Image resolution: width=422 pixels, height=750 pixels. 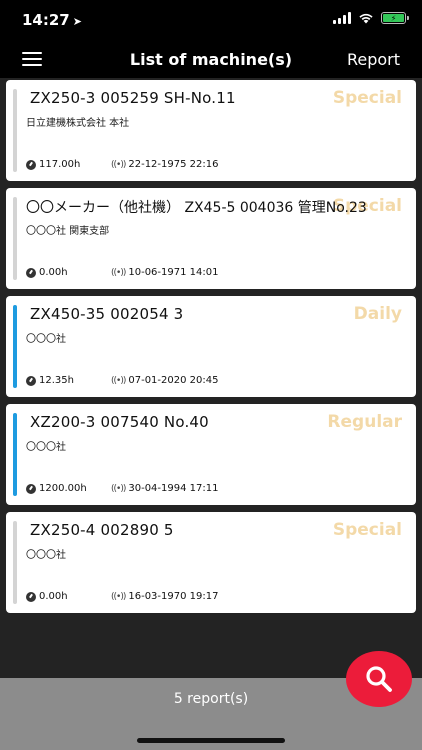 I want to click on last-communication-value: 07-01-2020 20:45, so click(x=173, y=380).